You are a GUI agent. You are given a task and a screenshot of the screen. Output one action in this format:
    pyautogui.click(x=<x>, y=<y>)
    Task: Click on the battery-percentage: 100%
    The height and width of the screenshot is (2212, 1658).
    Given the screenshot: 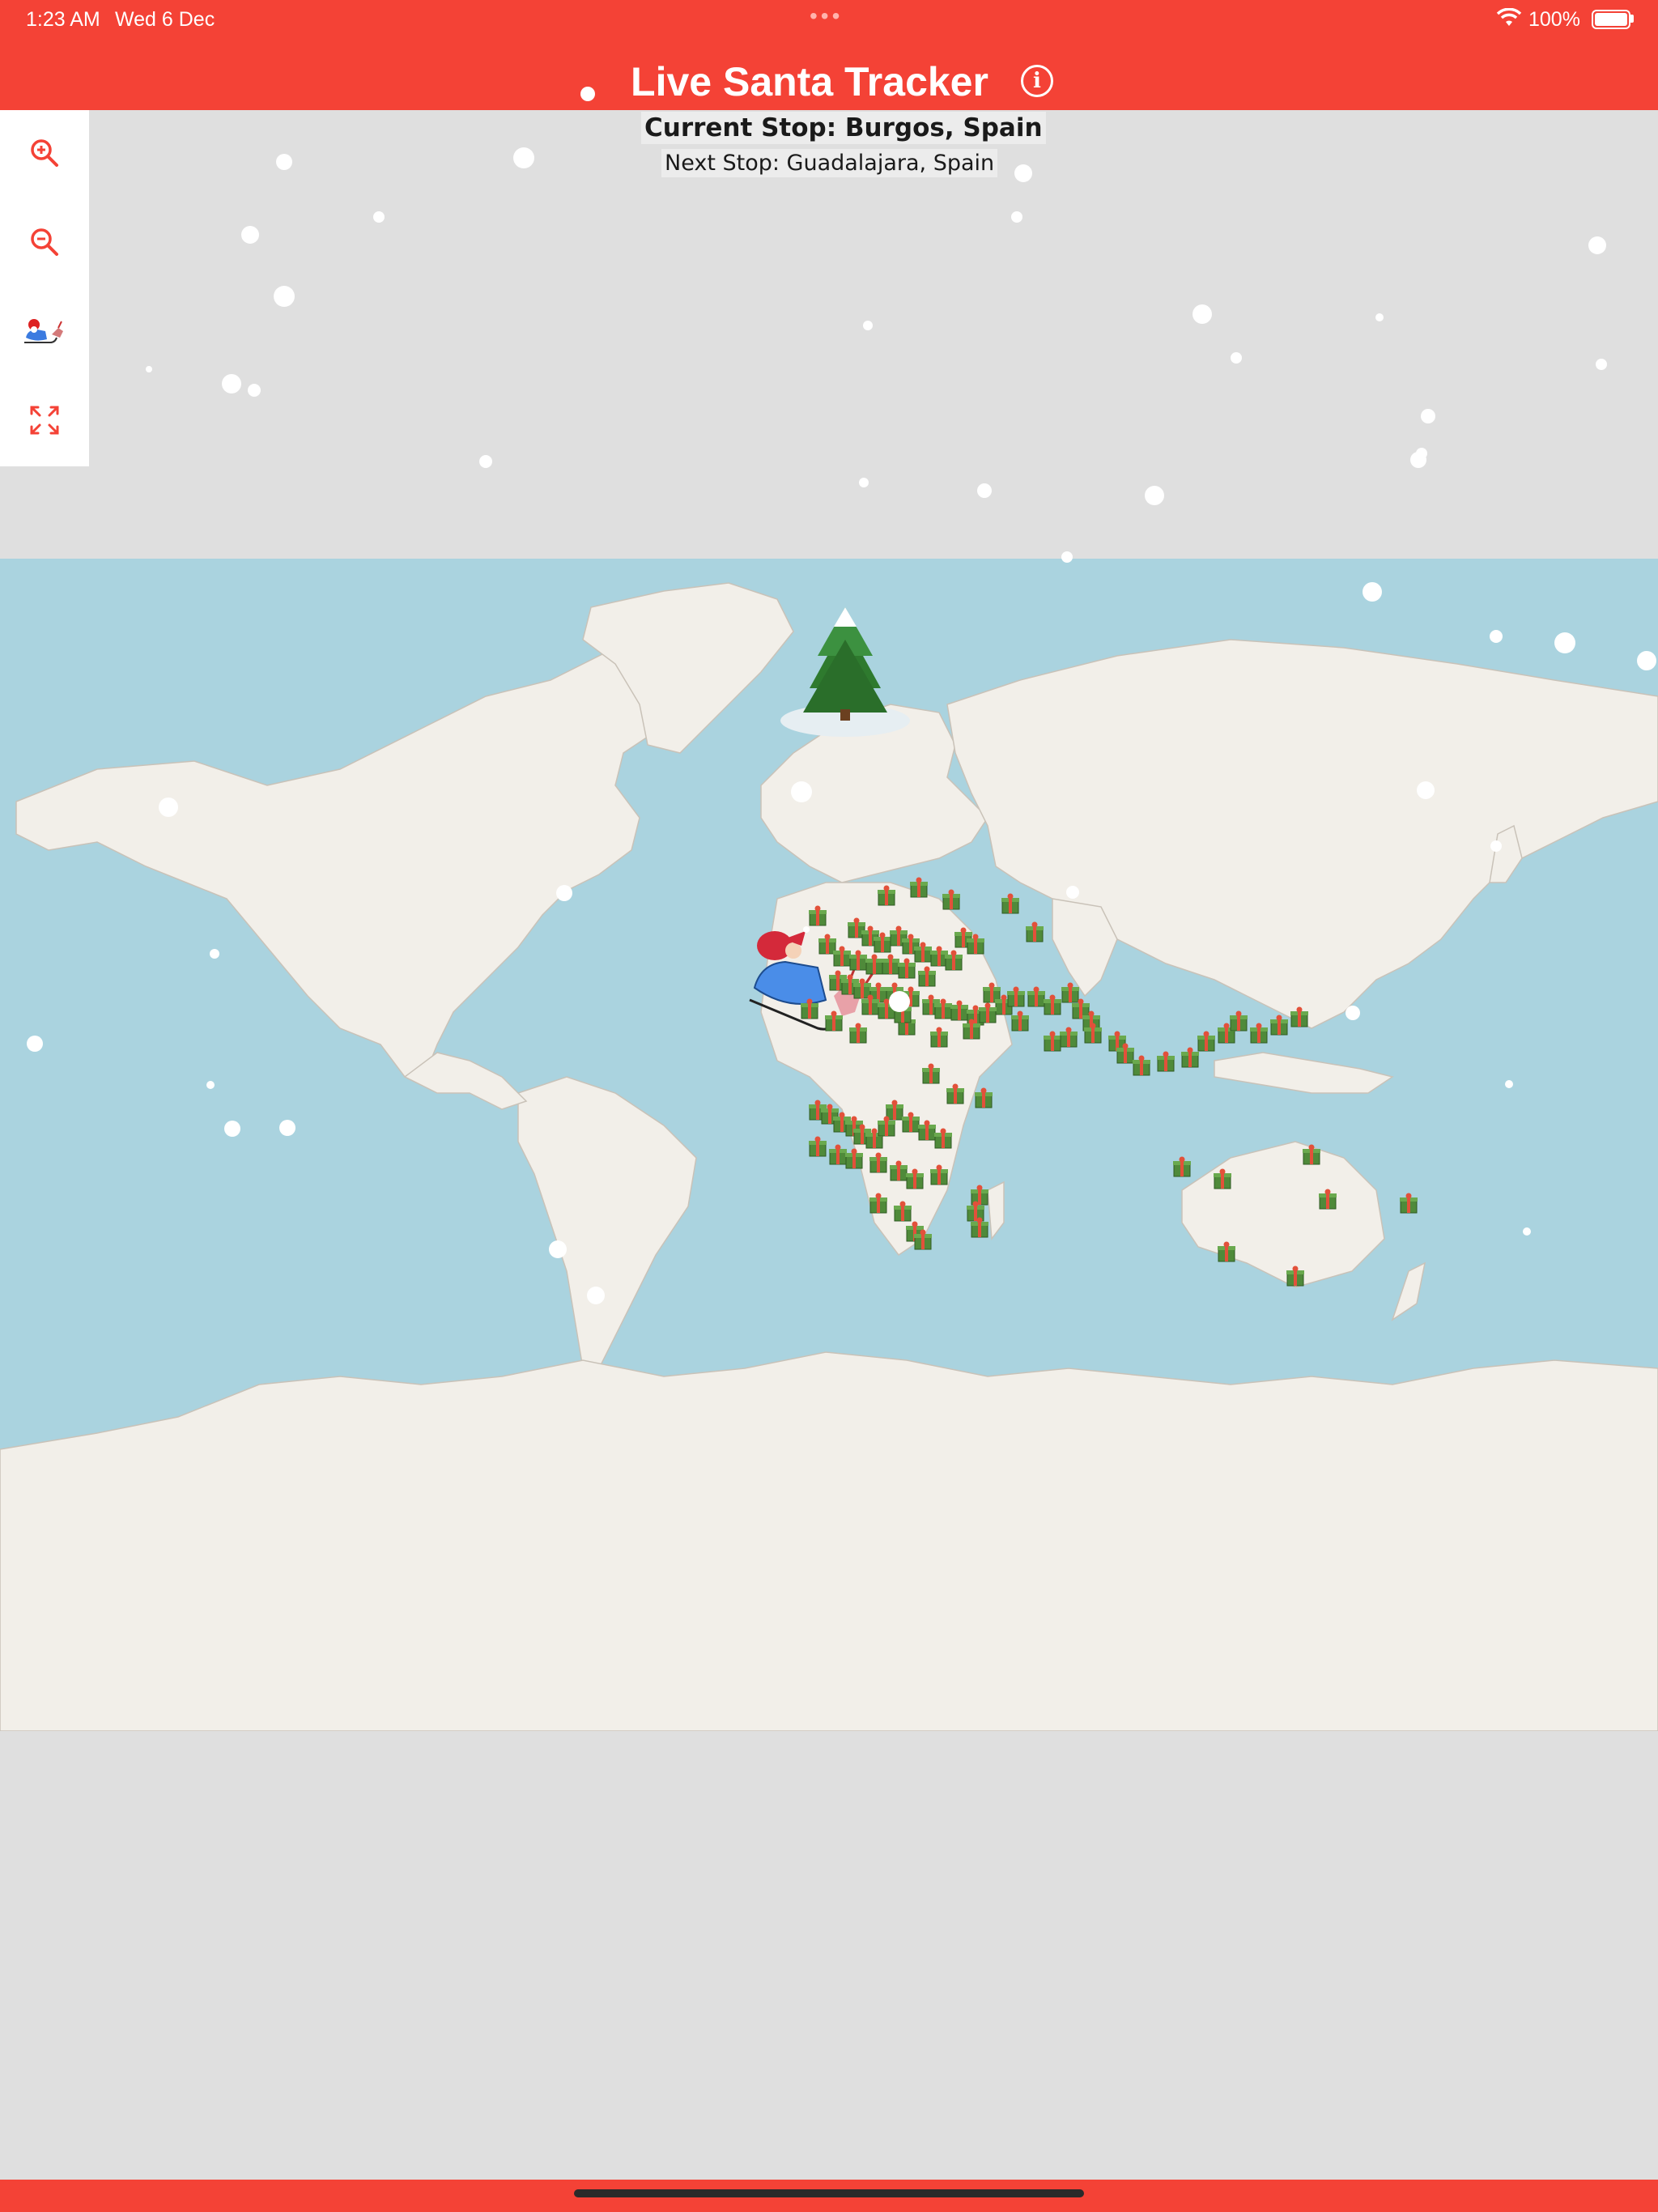 What is the action you would take?
    pyautogui.click(x=1554, y=19)
    